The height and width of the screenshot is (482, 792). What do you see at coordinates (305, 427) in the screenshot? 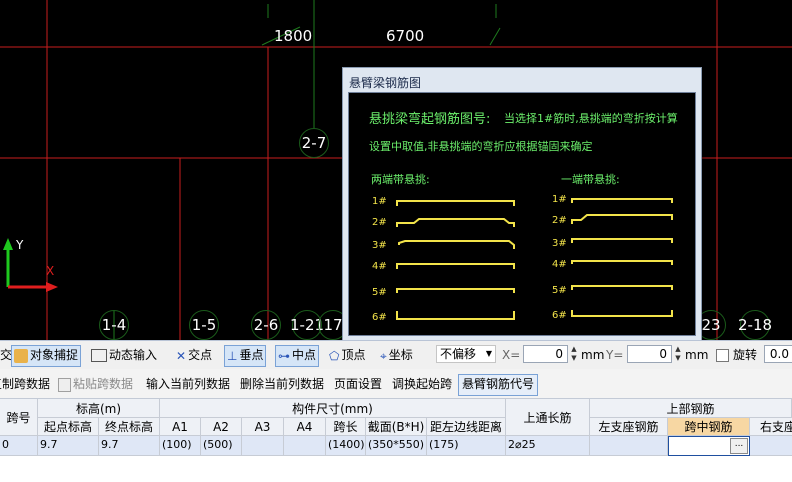
I see `header-a4: A4` at bounding box center [305, 427].